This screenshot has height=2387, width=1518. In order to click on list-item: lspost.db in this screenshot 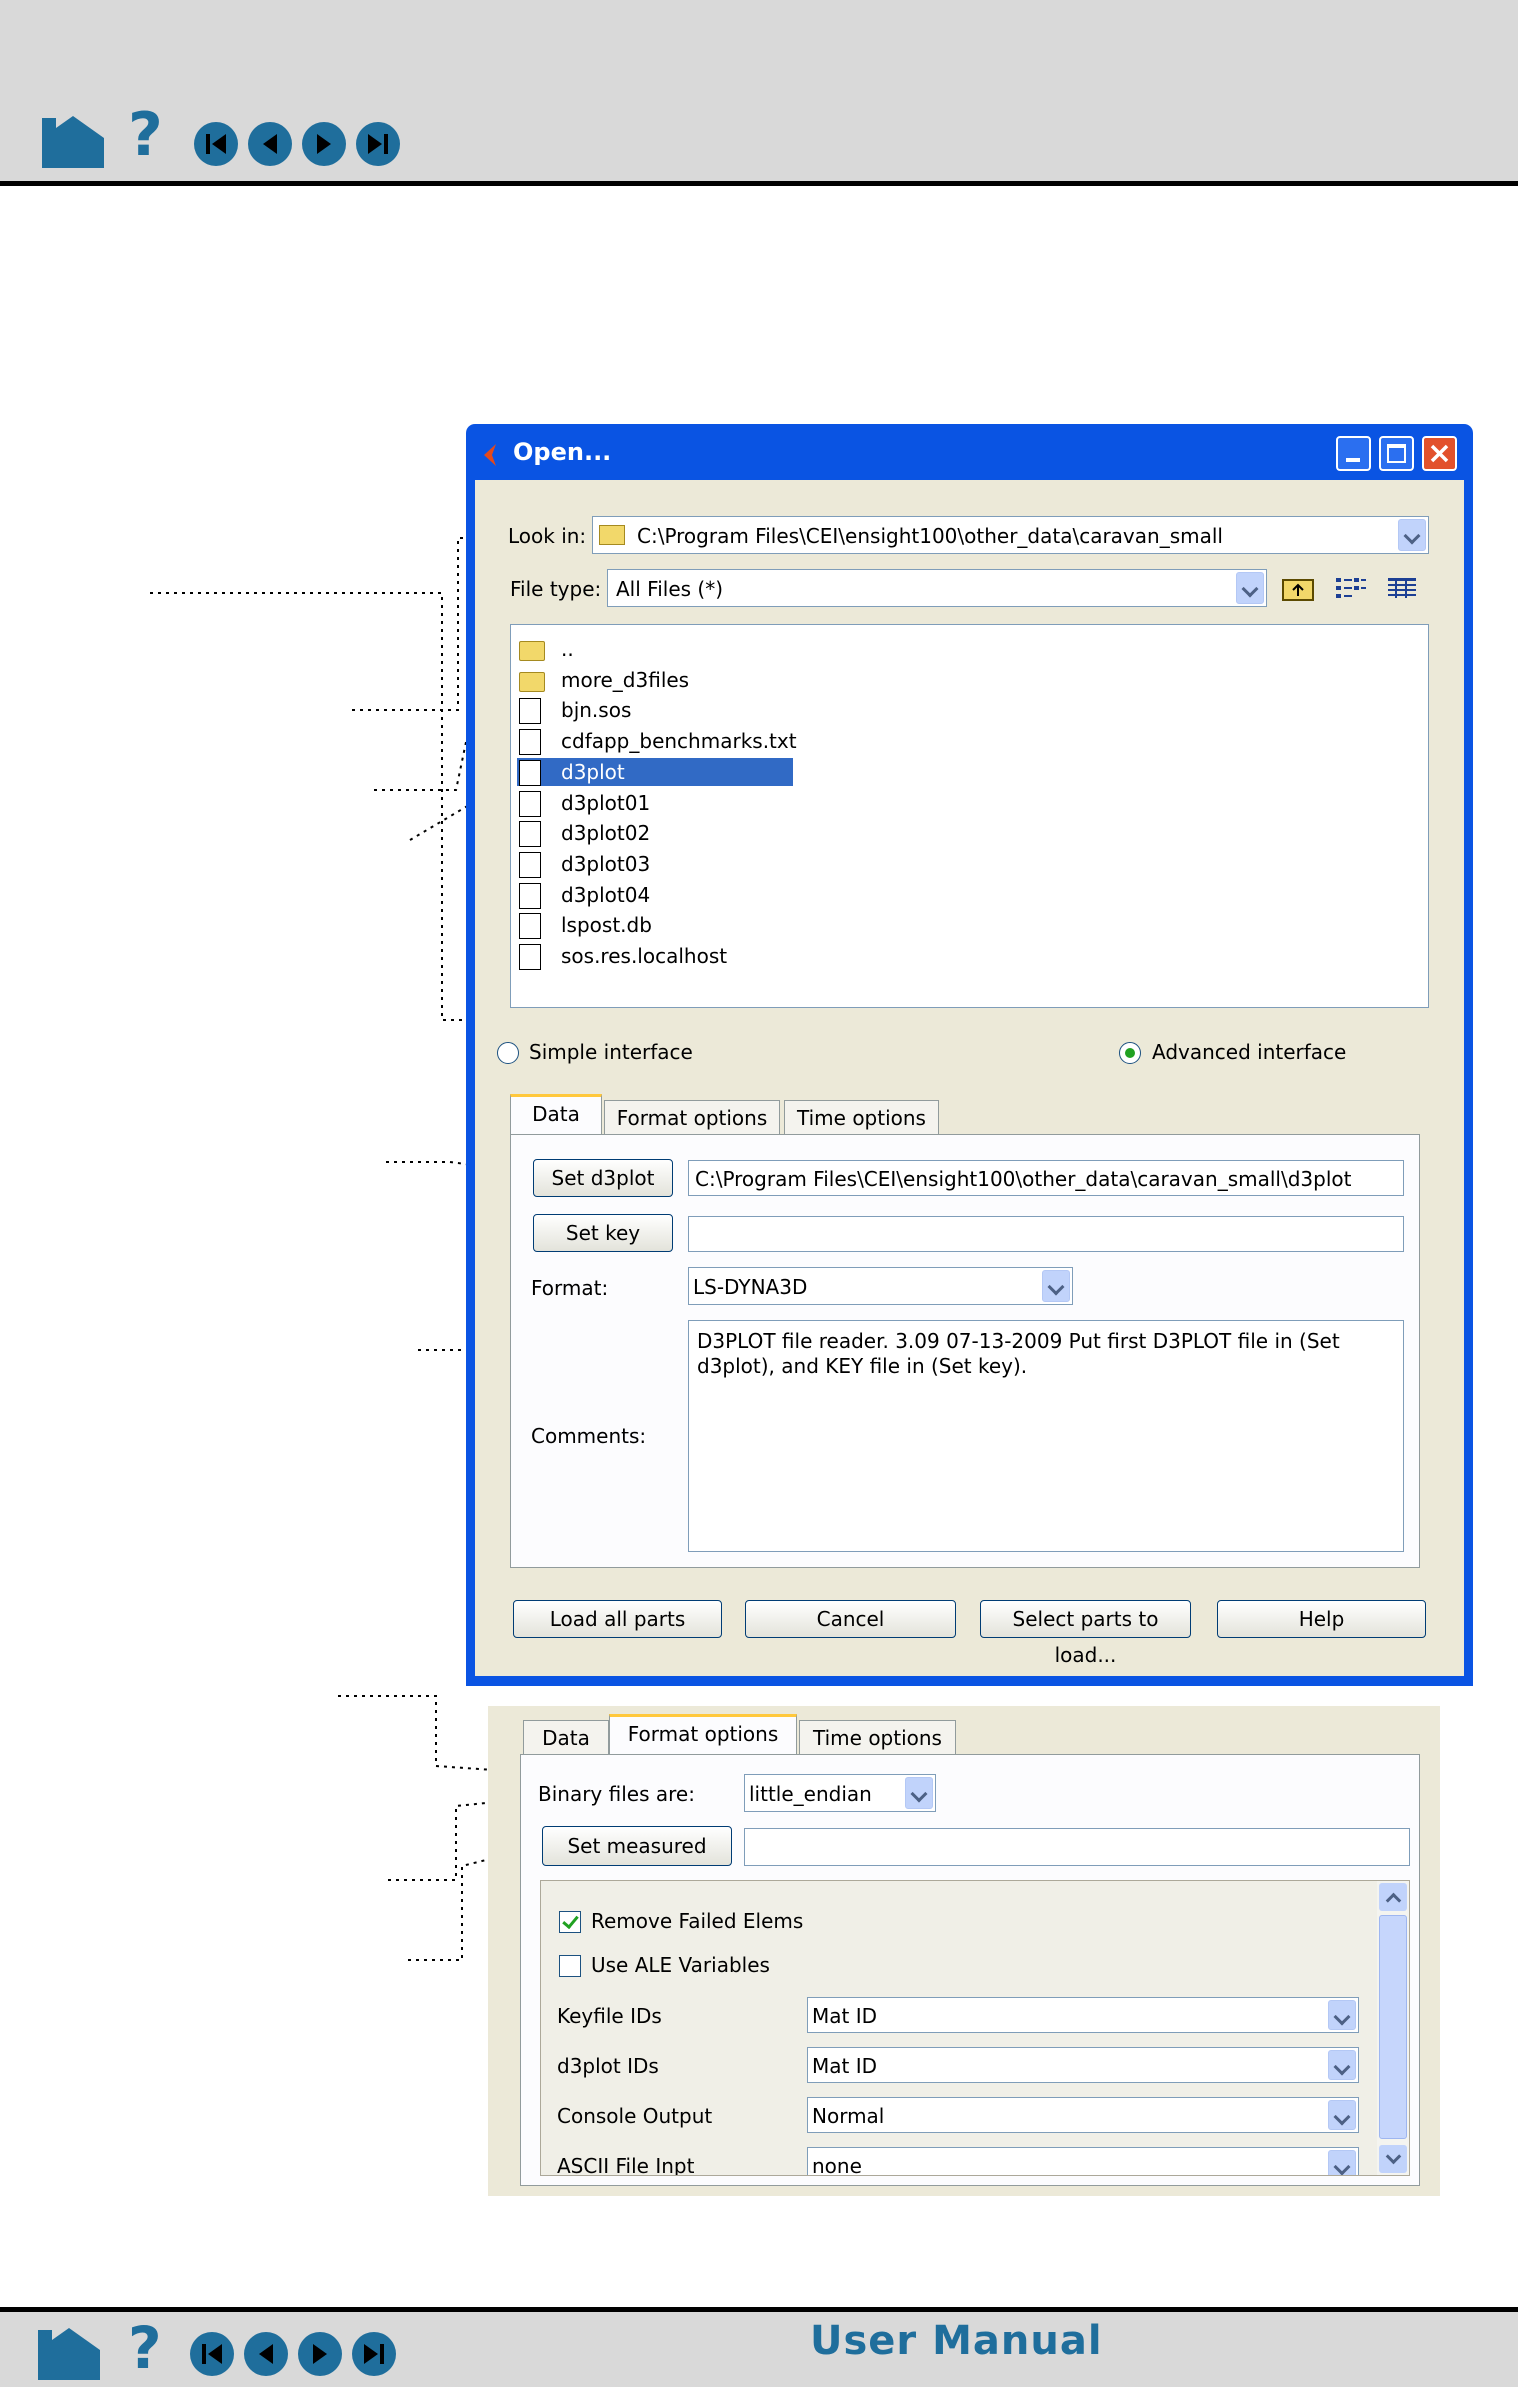, I will do `click(667, 925)`.